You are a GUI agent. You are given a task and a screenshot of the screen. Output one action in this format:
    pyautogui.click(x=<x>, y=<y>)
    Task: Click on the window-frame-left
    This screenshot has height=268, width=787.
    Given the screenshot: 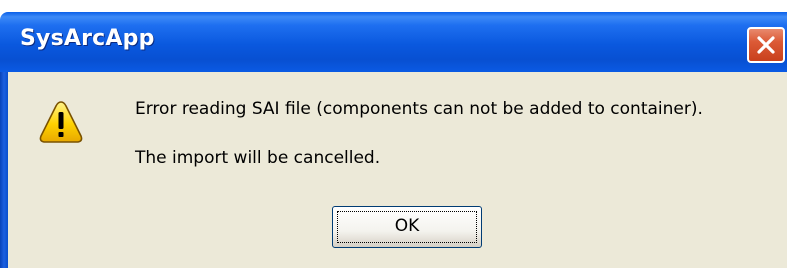 What is the action you would take?
    pyautogui.click(x=4, y=170)
    